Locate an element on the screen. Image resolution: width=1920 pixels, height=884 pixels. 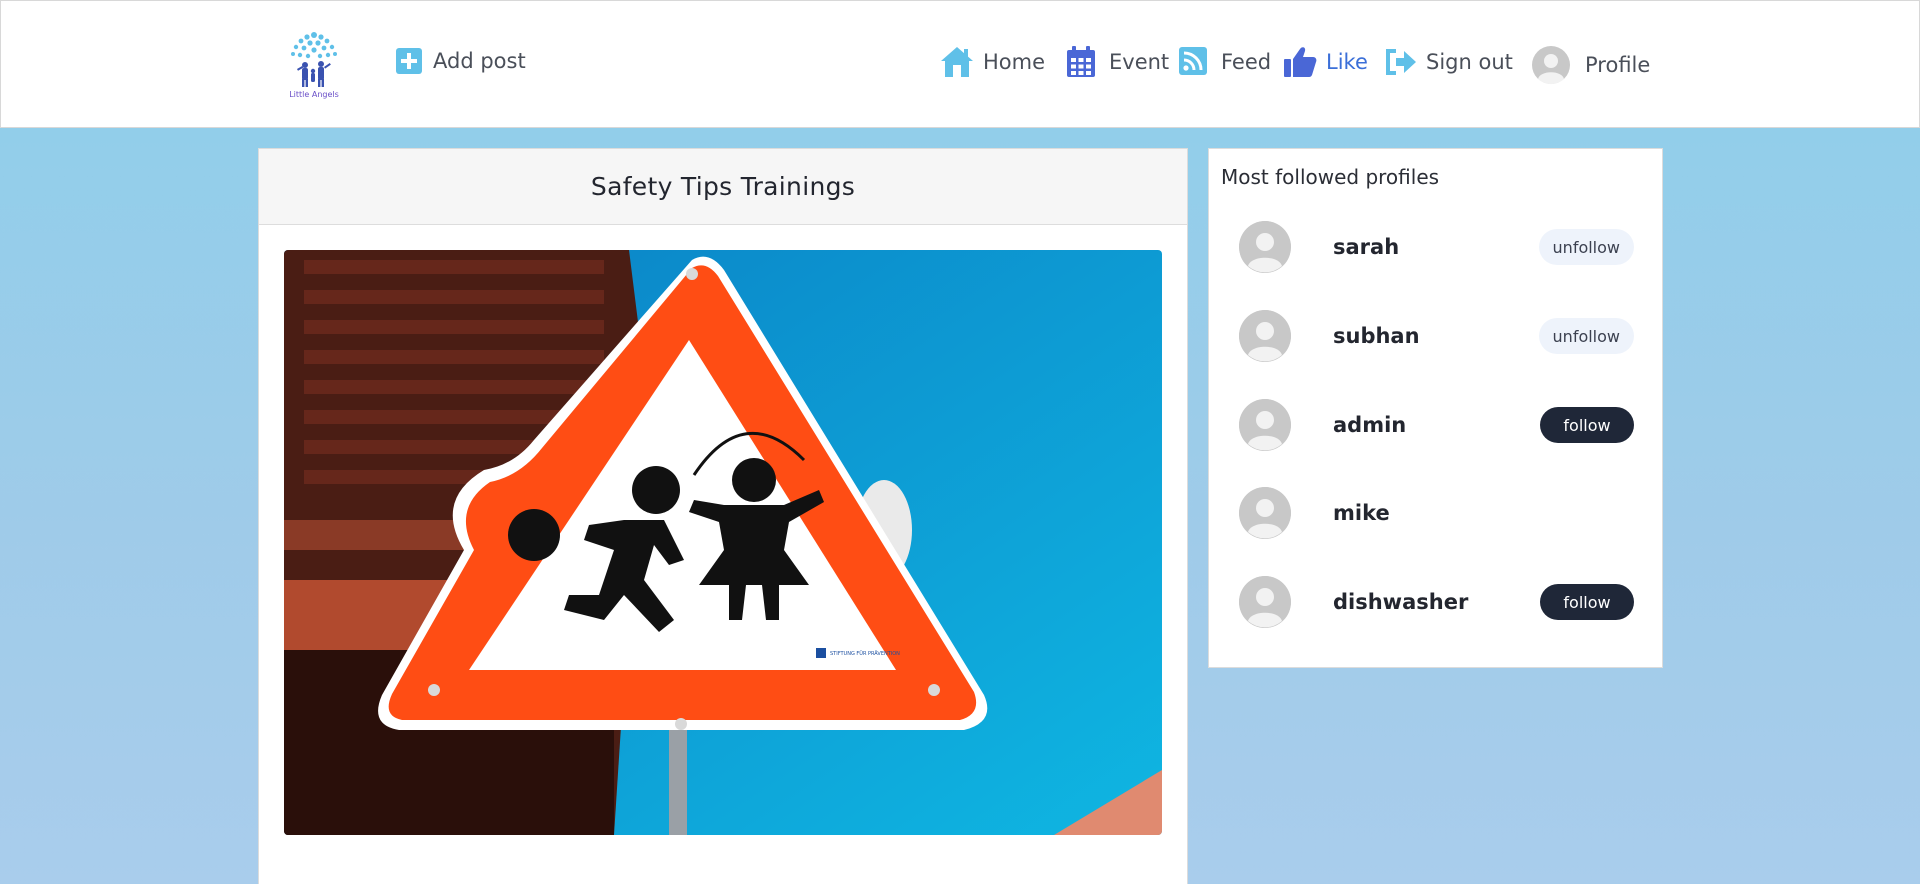
profile-name: dishwasher is located at coordinates (1400, 602).